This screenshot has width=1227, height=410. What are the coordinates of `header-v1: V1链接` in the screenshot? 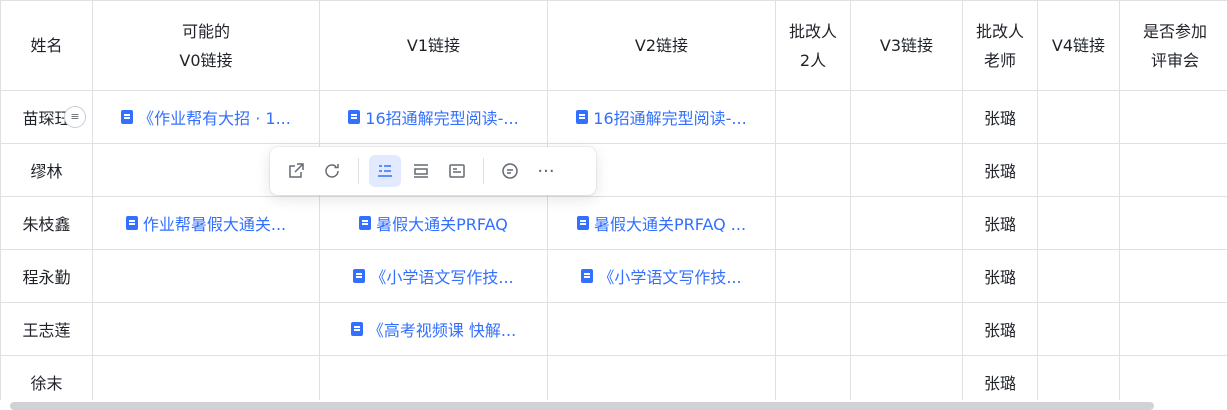 It's located at (433, 45).